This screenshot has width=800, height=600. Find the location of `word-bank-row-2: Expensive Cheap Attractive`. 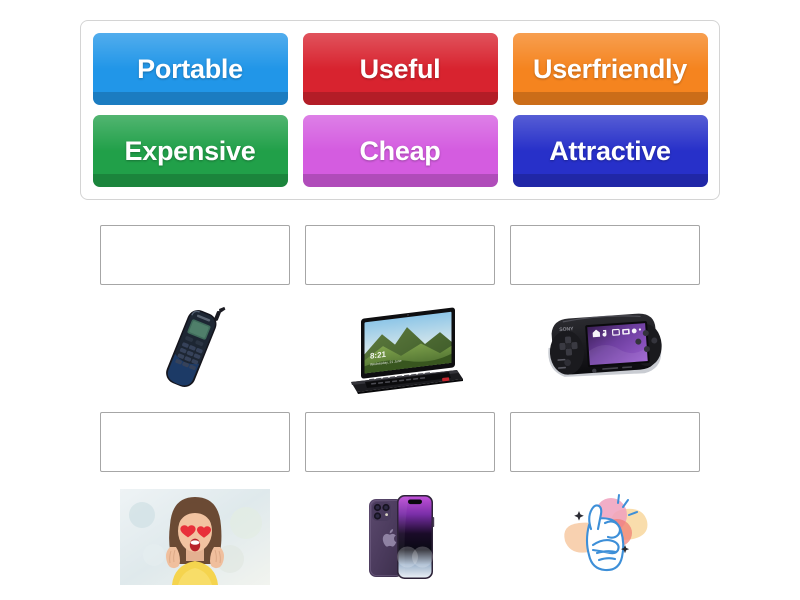

word-bank-row-2: Expensive Cheap Attractive is located at coordinates (400, 151).